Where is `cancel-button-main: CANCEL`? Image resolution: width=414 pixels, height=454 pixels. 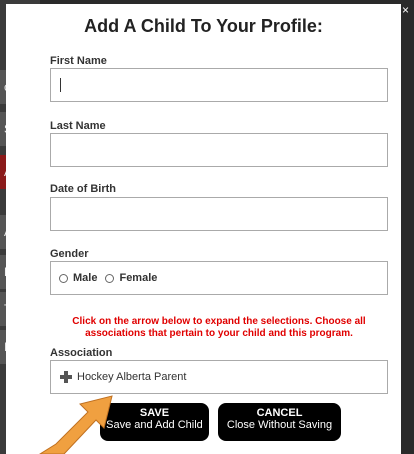
cancel-button-main: CANCEL is located at coordinates (279, 413).